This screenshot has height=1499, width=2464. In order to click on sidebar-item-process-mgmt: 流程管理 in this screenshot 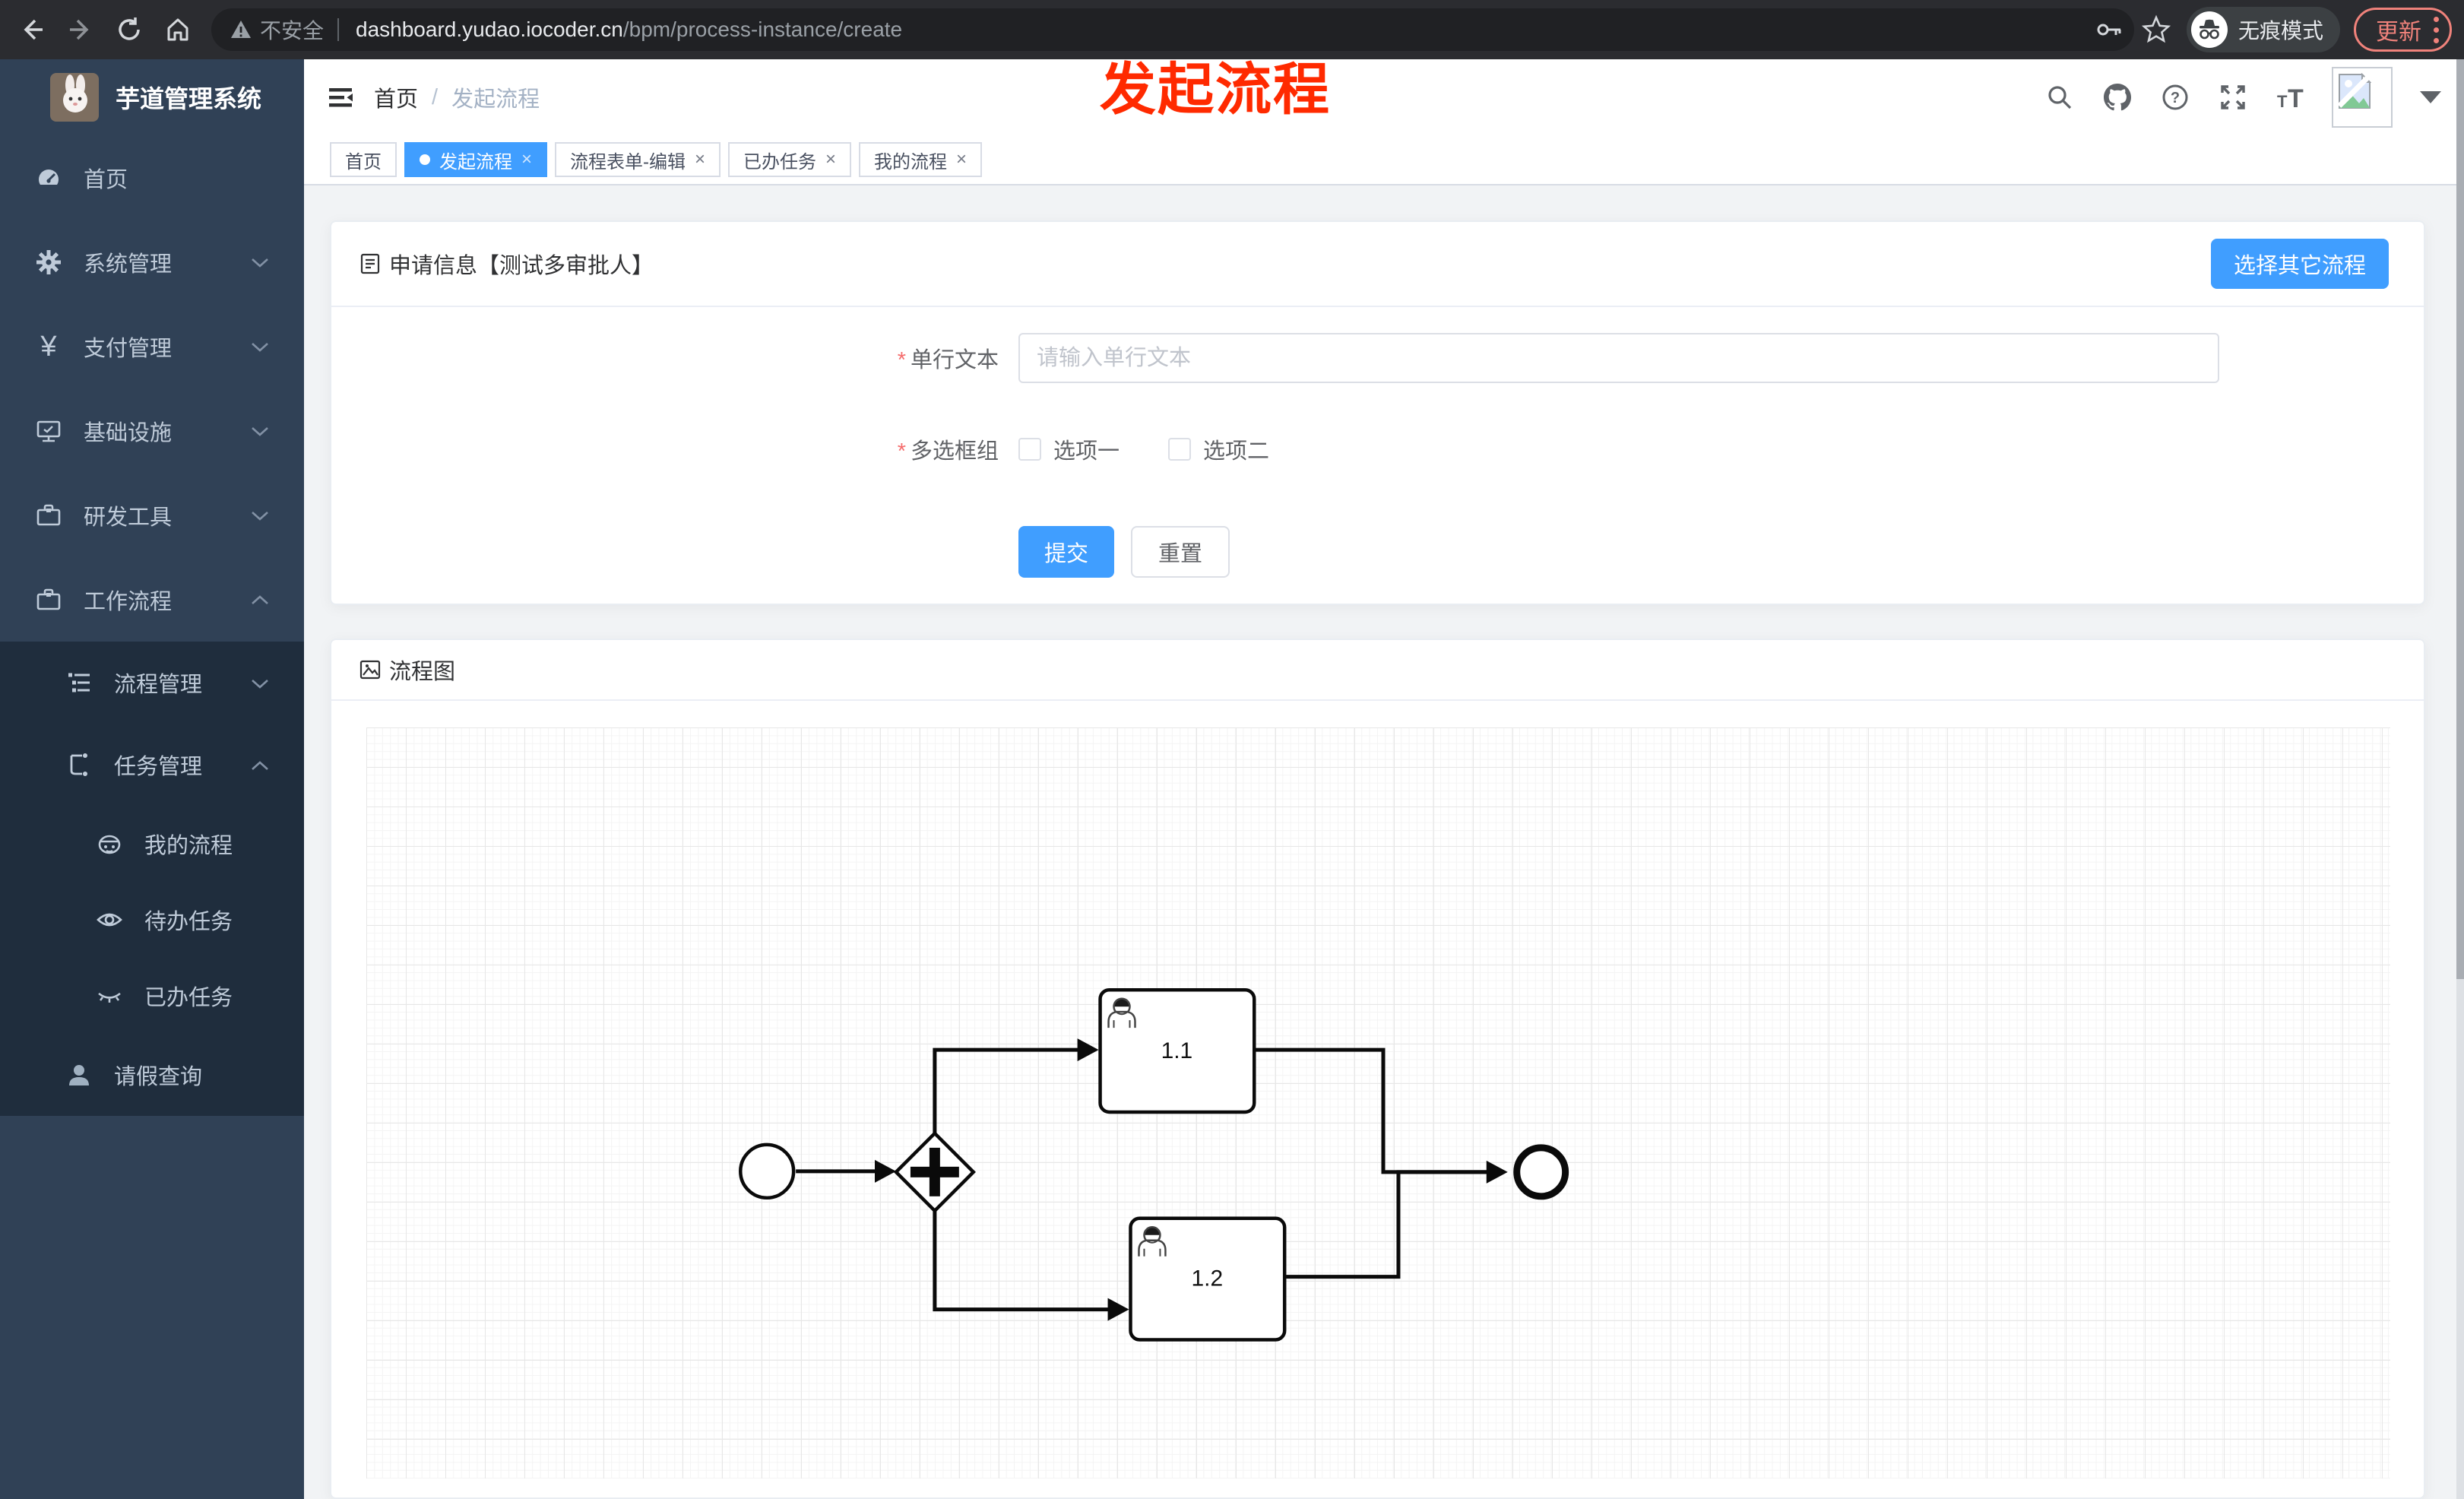, I will do `click(152, 683)`.